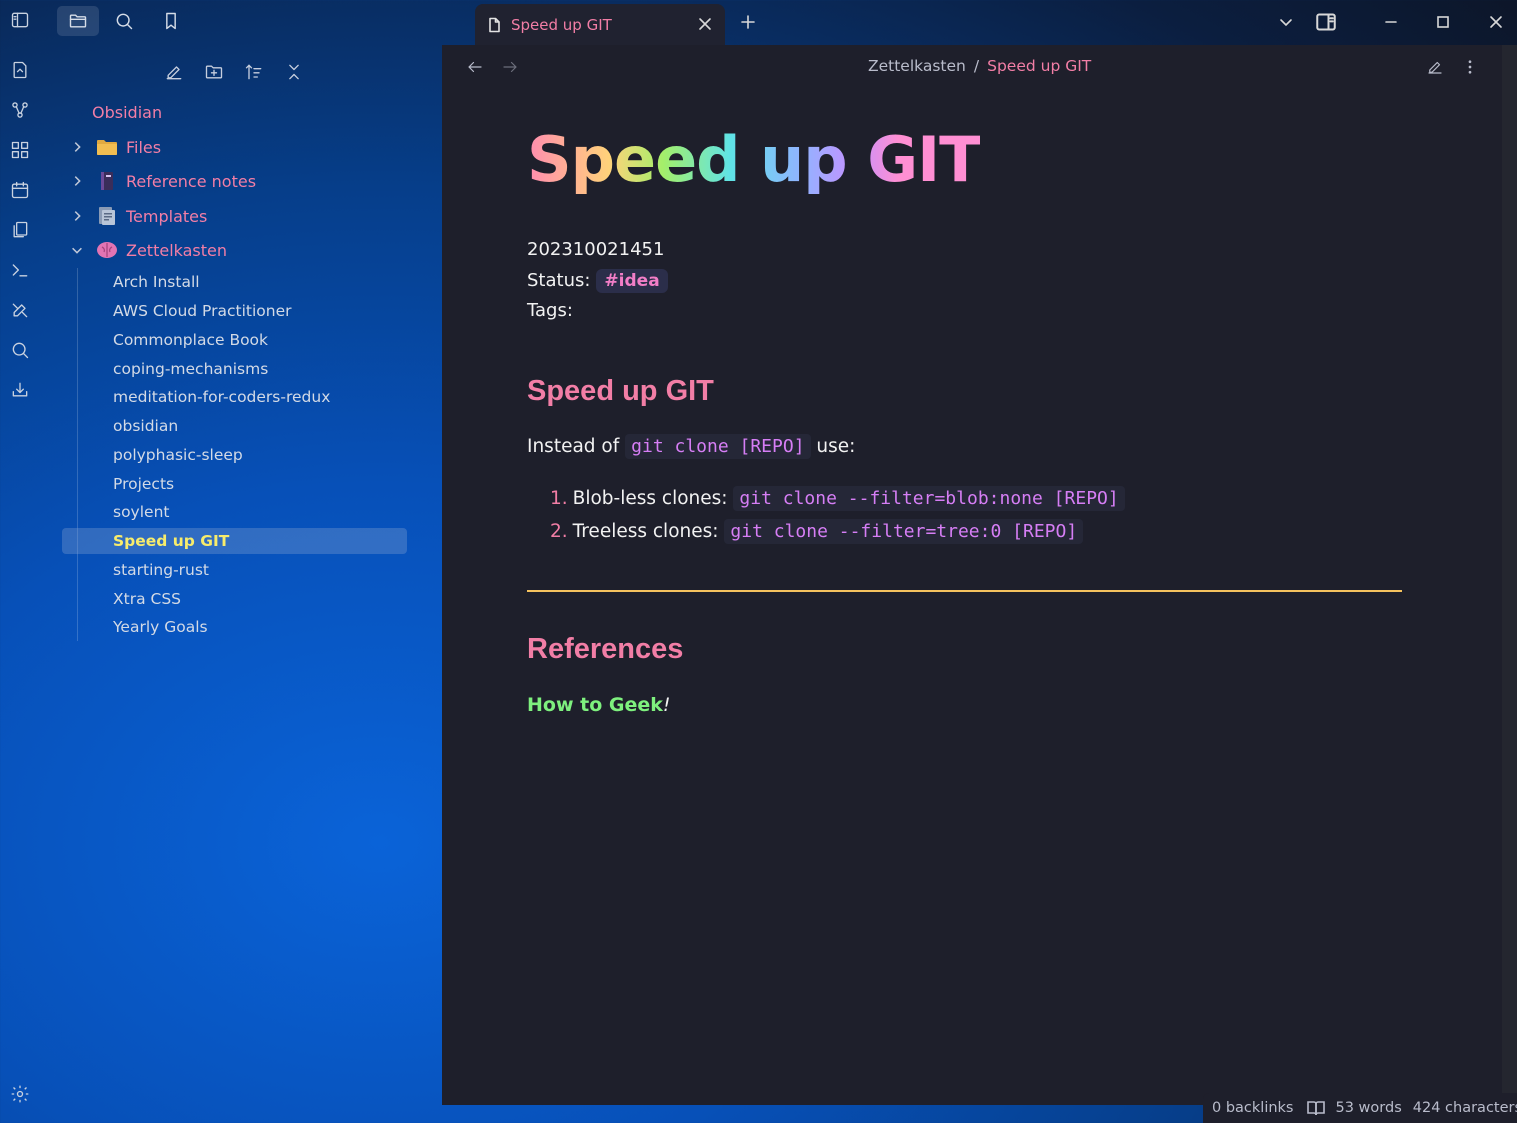  Describe the element at coordinates (234, 484) in the screenshot. I see `file-item: Projects` at that location.